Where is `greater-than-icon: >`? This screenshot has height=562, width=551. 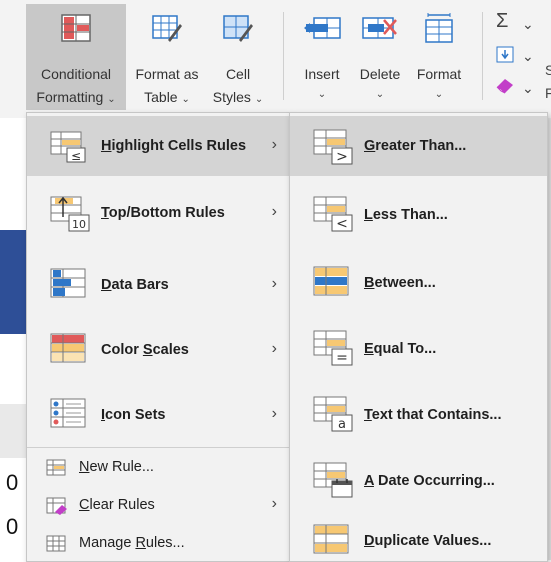 greater-than-icon: > is located at coordinates (333, 147).